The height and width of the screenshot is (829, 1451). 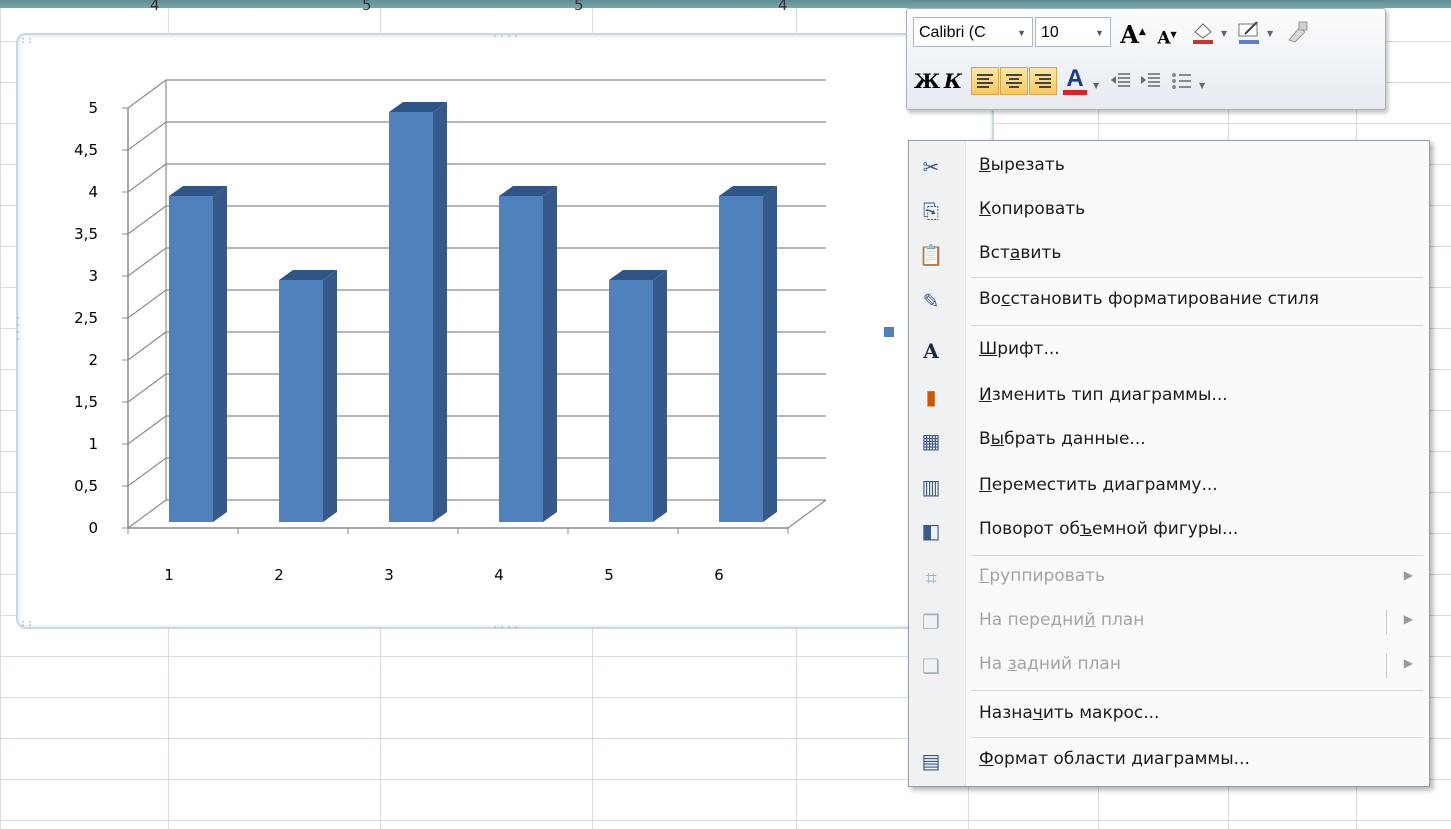 What do you see at coordinates (952, 32) in the screenshot?
I see `font-name-value: Calibri (С` at bounding box center [952, 32].